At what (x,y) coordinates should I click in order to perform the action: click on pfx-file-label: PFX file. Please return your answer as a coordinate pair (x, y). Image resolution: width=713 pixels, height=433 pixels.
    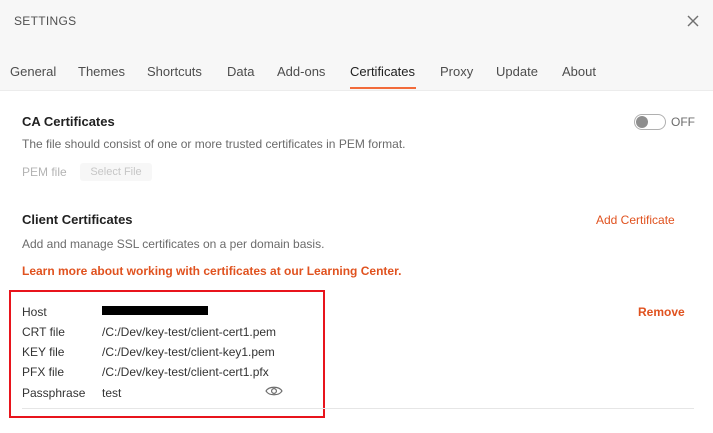
    Looking at the image, I should click on (43, 372).